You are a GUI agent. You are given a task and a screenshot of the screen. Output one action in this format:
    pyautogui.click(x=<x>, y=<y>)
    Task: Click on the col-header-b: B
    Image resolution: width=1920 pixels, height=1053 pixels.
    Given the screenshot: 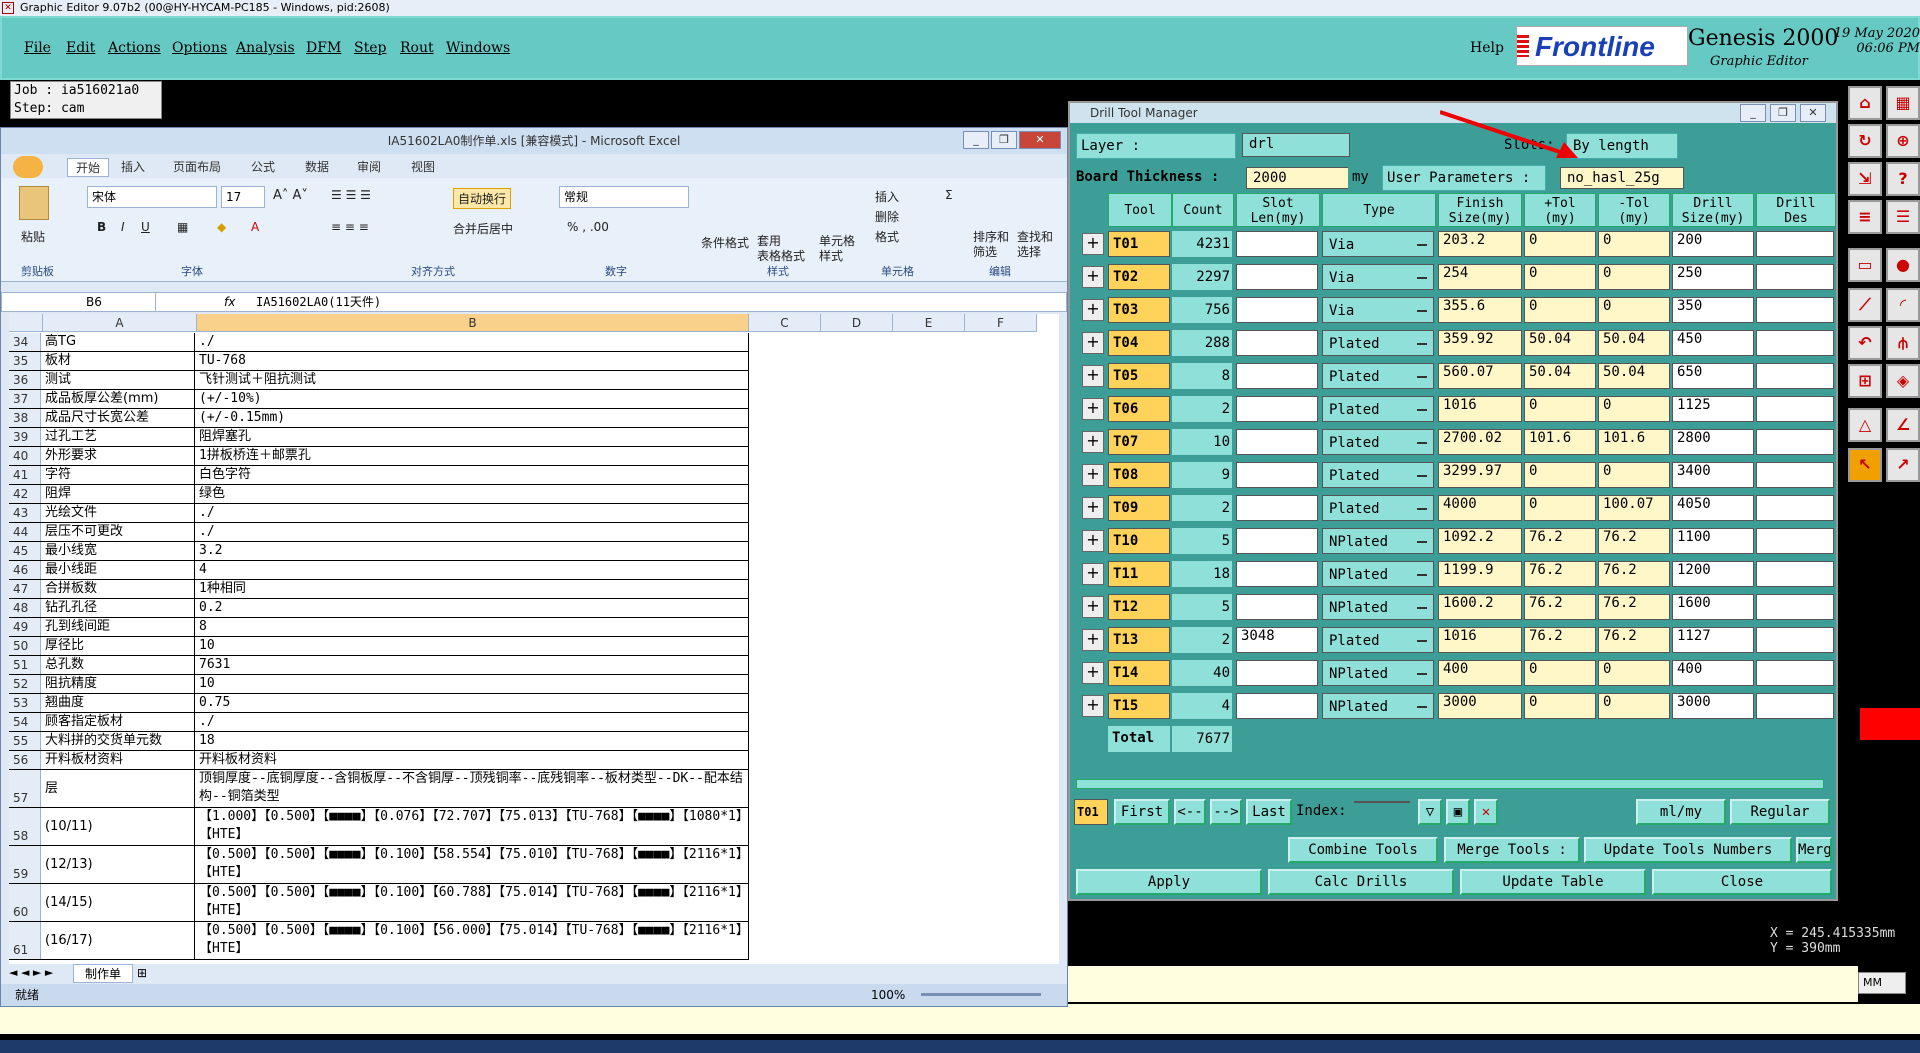 What is the action you would take?
    pyautogui.click(x=473, y=323)
    